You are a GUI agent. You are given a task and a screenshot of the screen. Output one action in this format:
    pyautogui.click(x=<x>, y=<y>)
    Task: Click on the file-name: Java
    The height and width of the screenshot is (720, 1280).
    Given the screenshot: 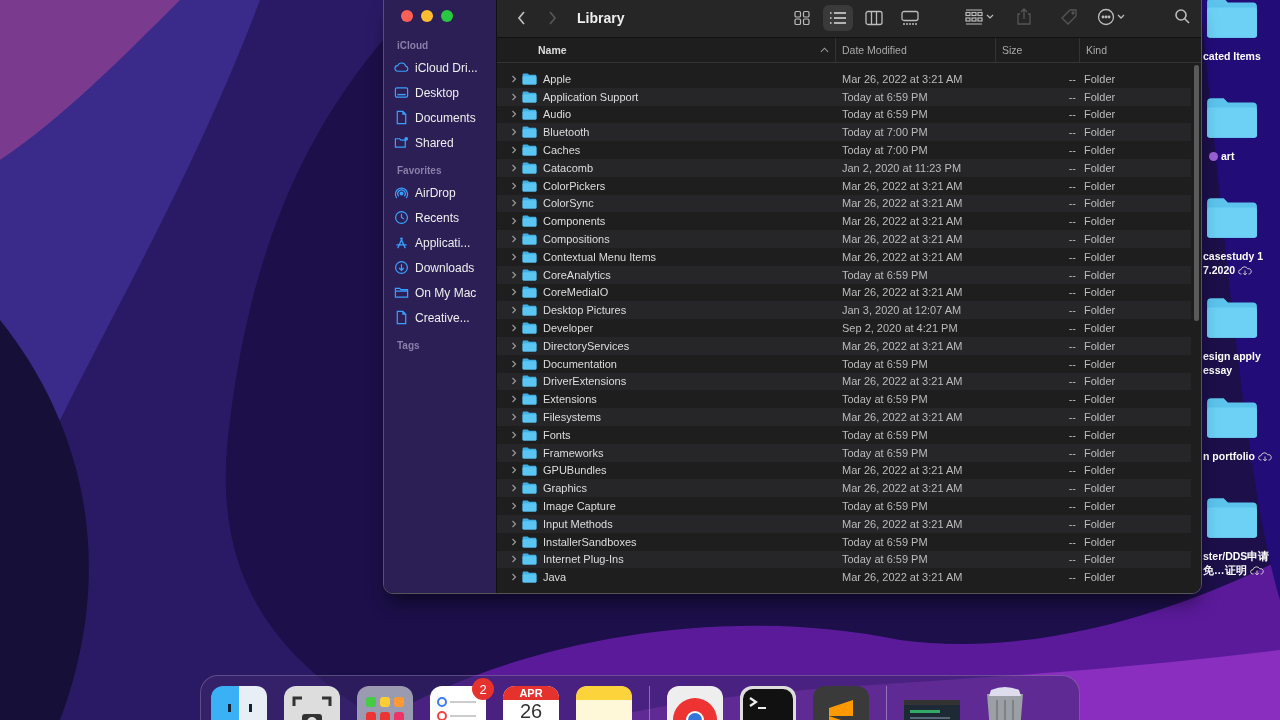 What is the action you would take?
    pyautogui.click(x=555, y=577)
    